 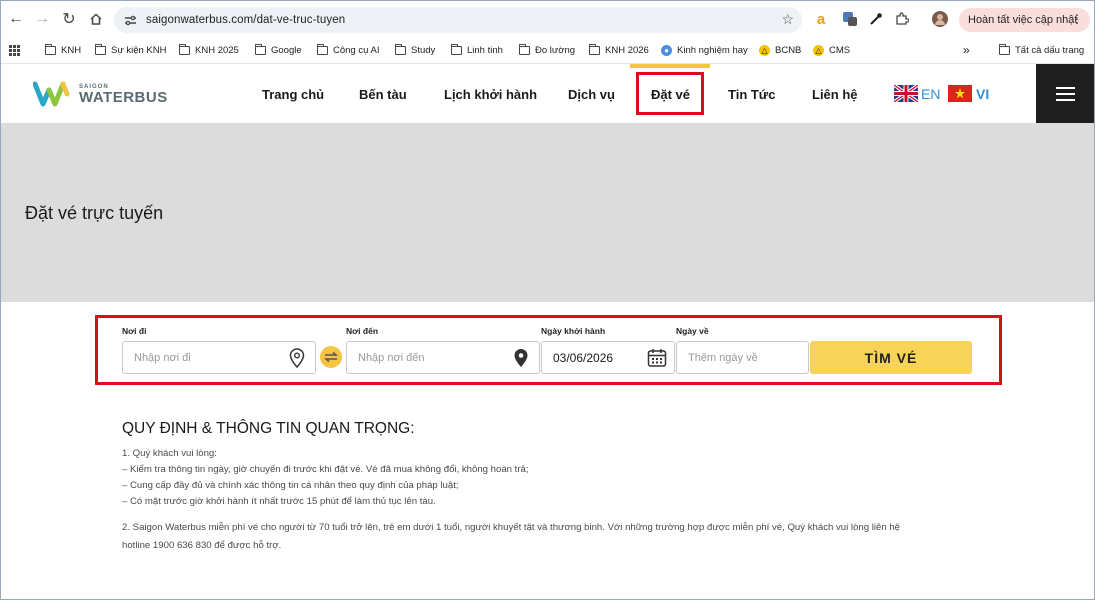 What do you see at coordinates (423, 50) in the screenshot?
I see `bookmark-label: Study` at bounding box center [423, 50].